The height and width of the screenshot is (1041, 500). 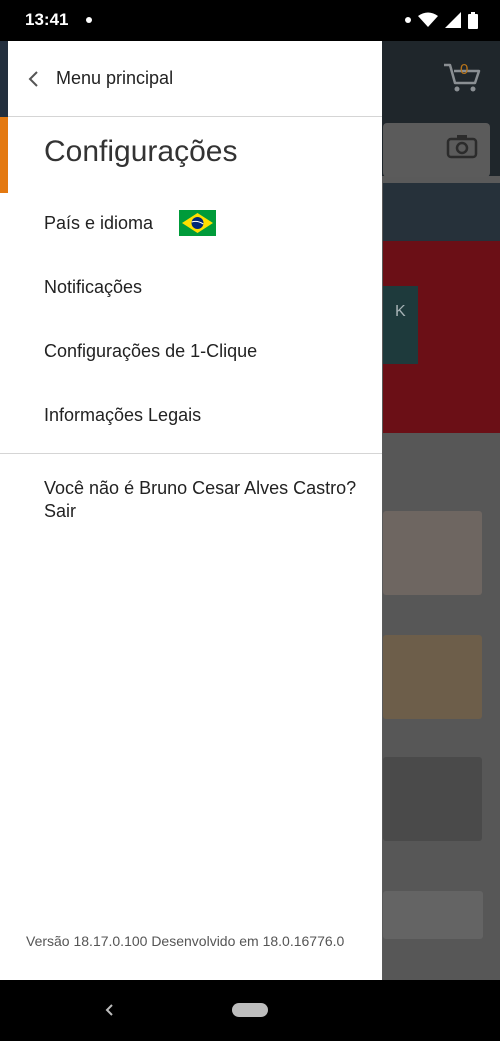 What do you see at coordinates (433, 915) in the screenshot?
I see `background-card` at bounding box center [433, 915].